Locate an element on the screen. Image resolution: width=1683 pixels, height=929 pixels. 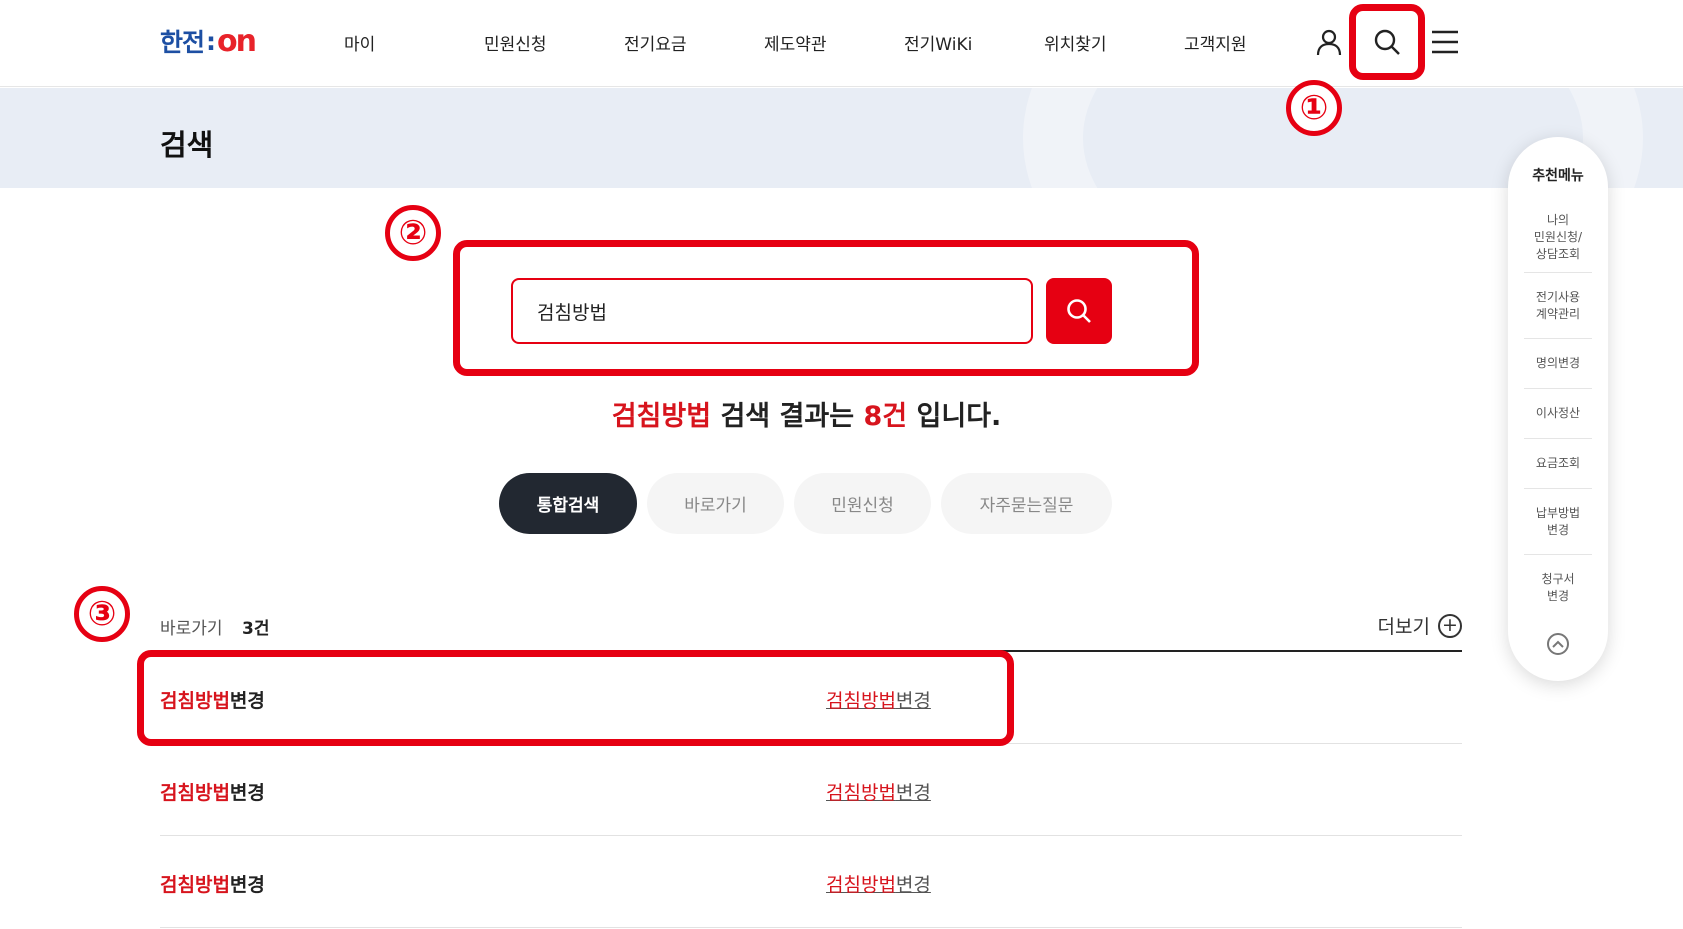
nav-item-my: 마이 is located at coordinates (359, 42).